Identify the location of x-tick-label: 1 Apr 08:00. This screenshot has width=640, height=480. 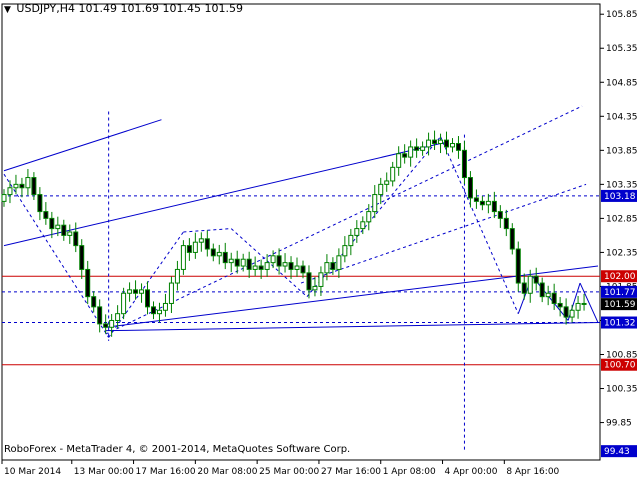
(409, 472).